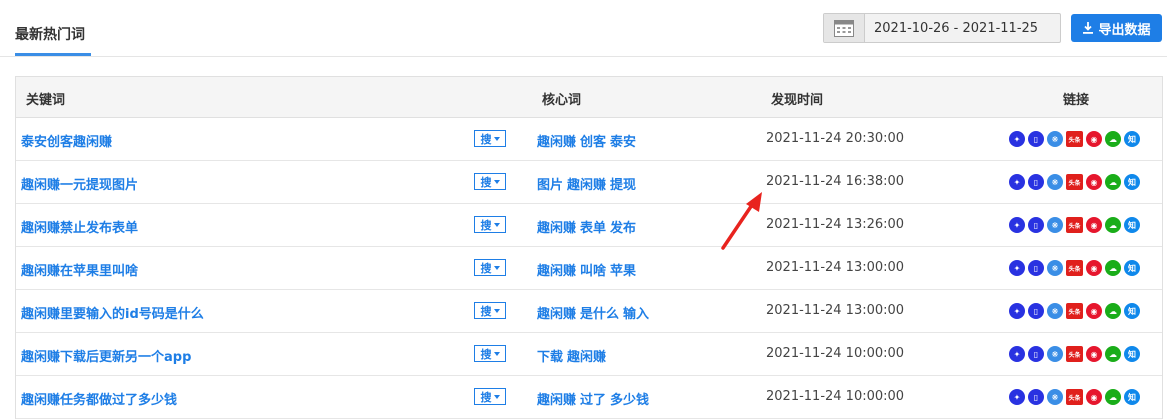 The height and width of the screenshot is (419, 1167). Describe the element at coordinates (66, 140) in the screenshot. I see `keyword-link: 泰安创客趣闲赚` at that location.